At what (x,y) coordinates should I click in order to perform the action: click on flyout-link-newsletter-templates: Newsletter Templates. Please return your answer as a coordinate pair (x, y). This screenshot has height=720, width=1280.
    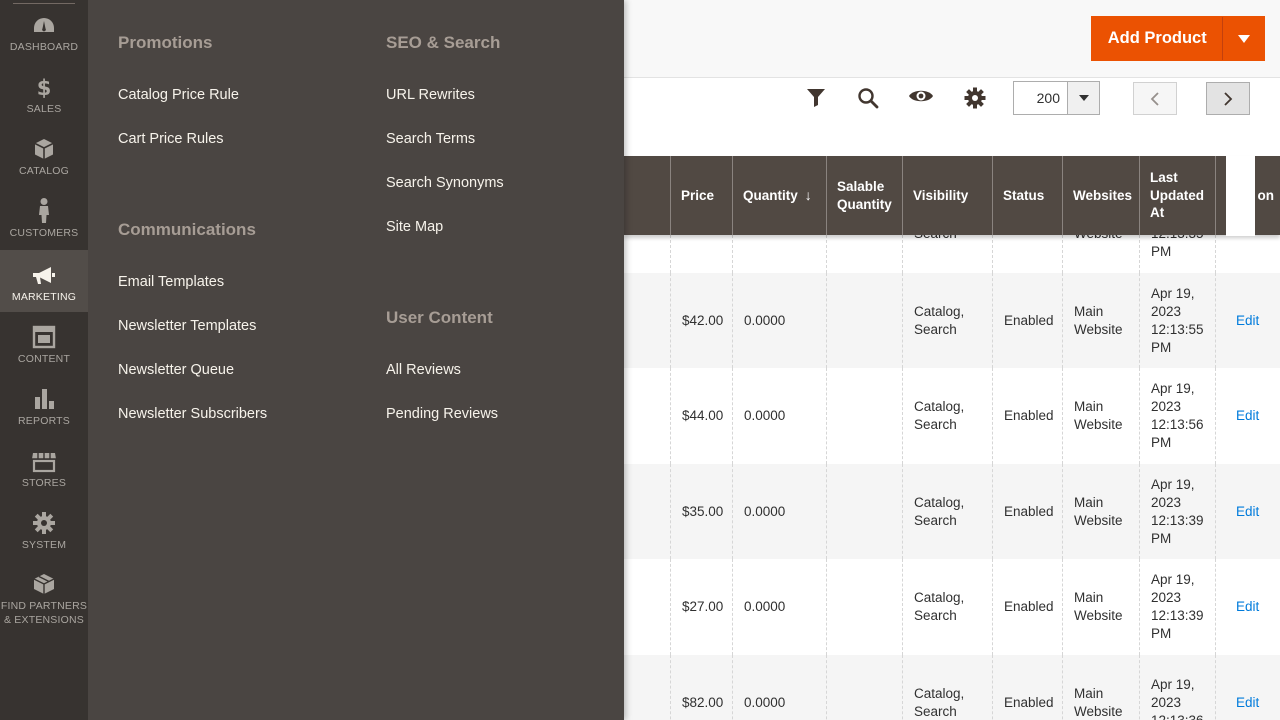
    Looking at the image, I should click on (187, 326).